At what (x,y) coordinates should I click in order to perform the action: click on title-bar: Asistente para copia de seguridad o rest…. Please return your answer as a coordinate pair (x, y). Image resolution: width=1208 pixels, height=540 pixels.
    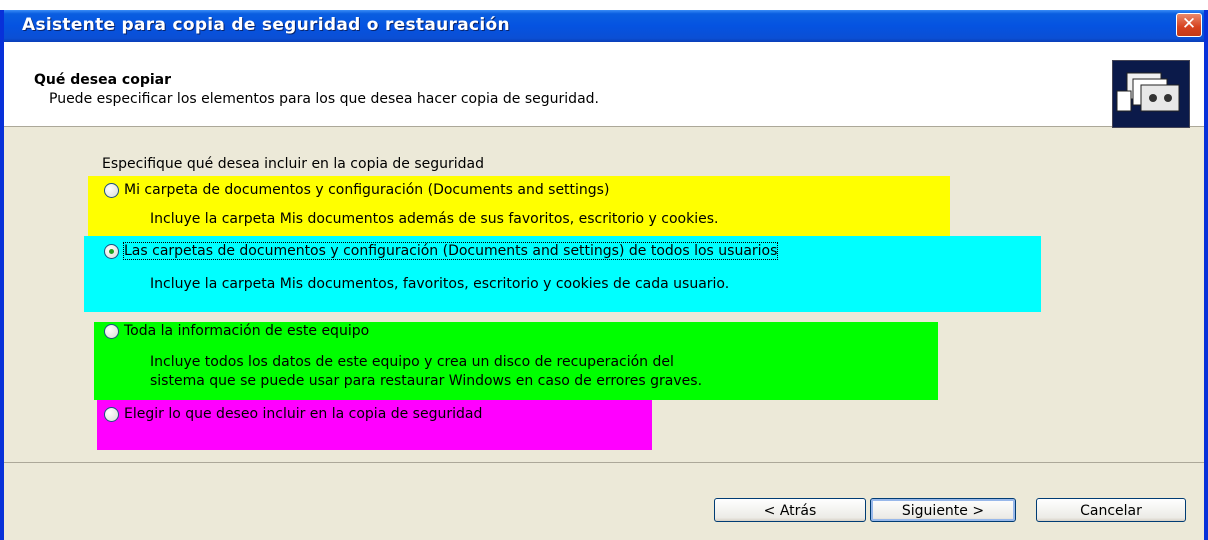
    Looking at the image, I should click on (604, 26).